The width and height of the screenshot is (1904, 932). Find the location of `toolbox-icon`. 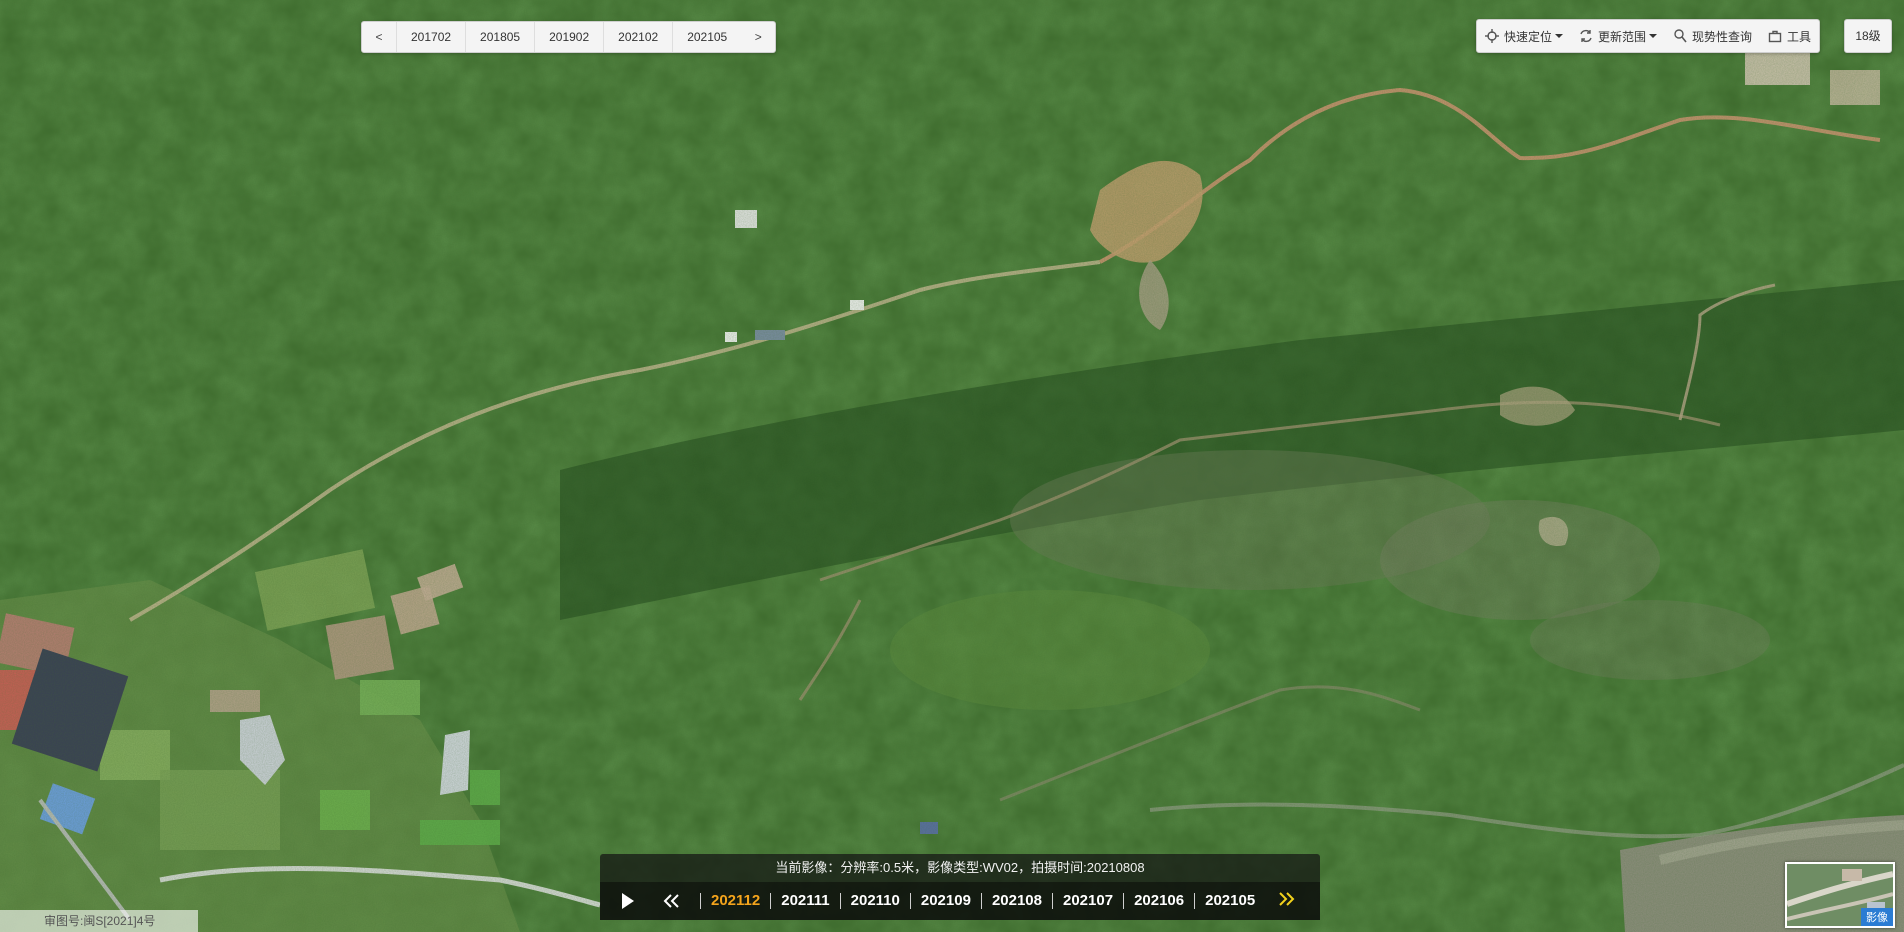

toolbox-icon is located at coordinates (1775, 36).